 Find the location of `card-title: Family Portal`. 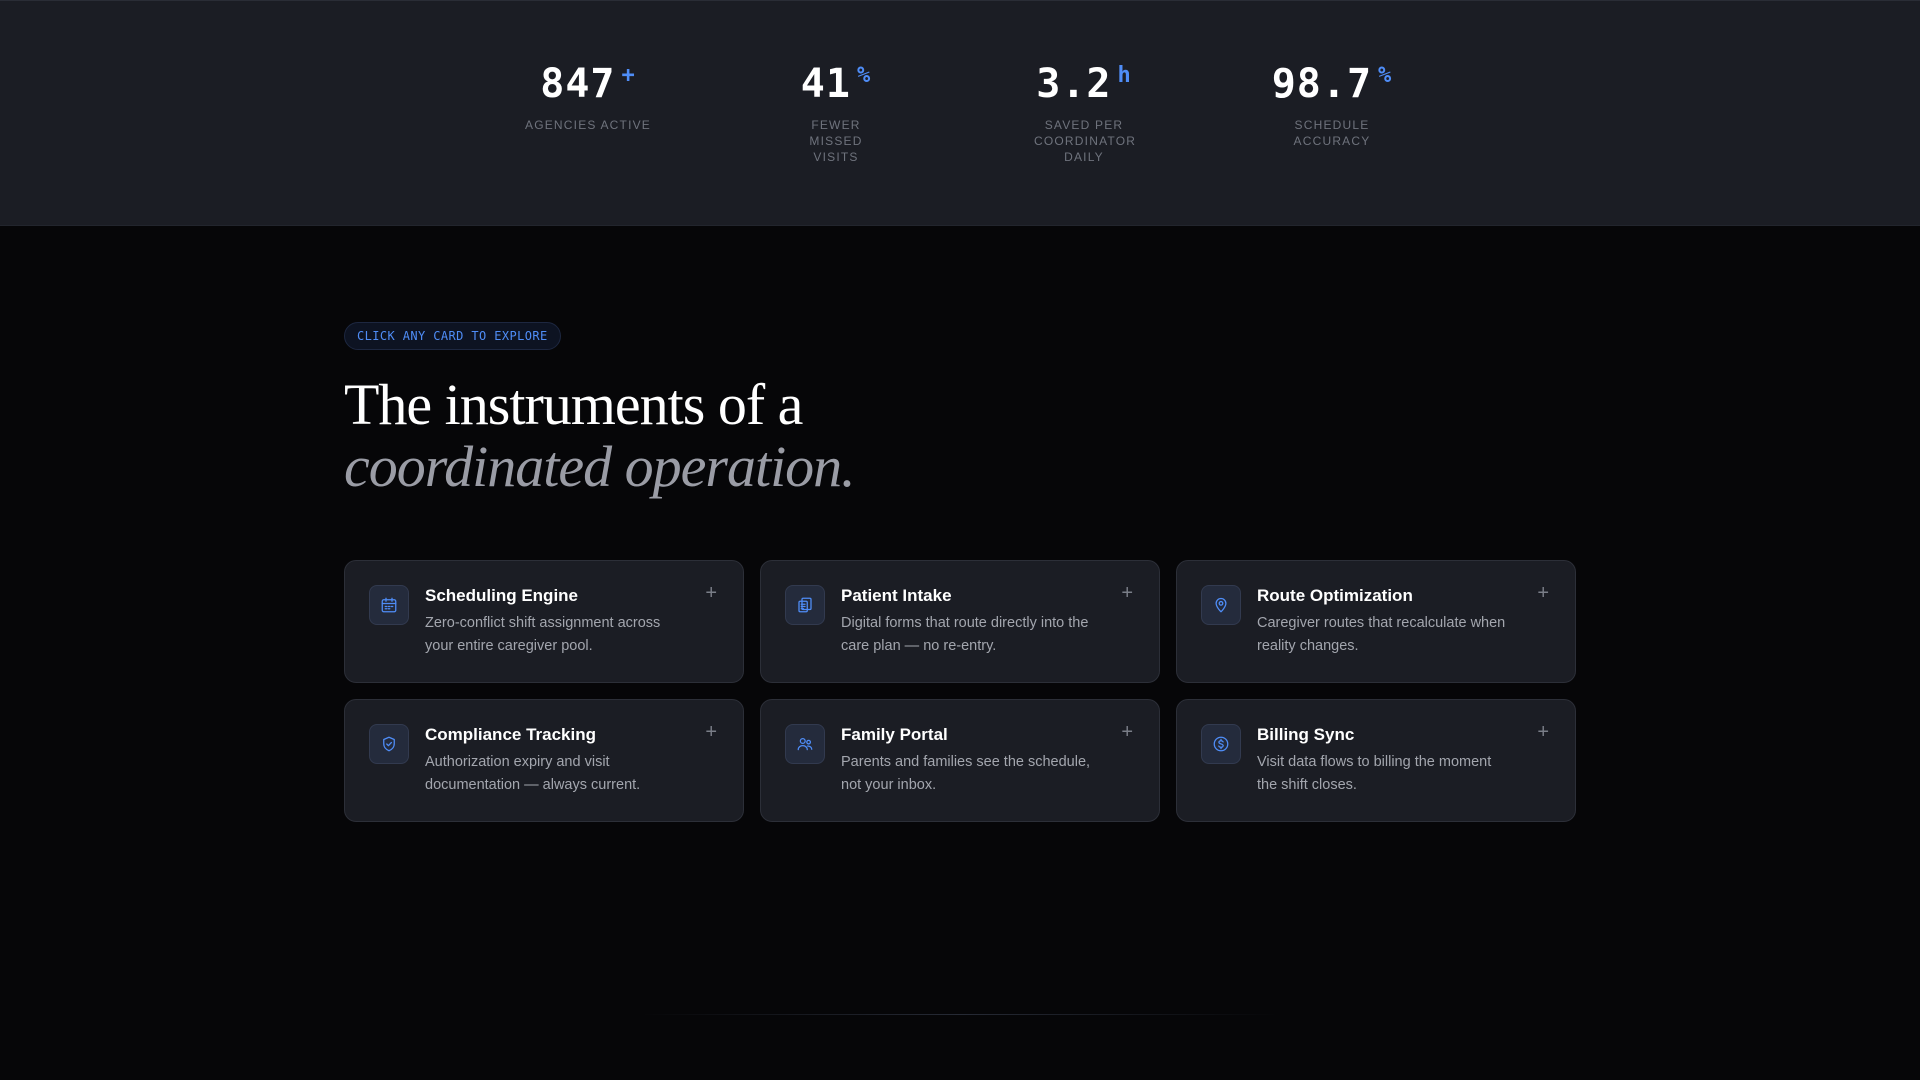

card-title: Family Portal is located at coordinates (894, 734).